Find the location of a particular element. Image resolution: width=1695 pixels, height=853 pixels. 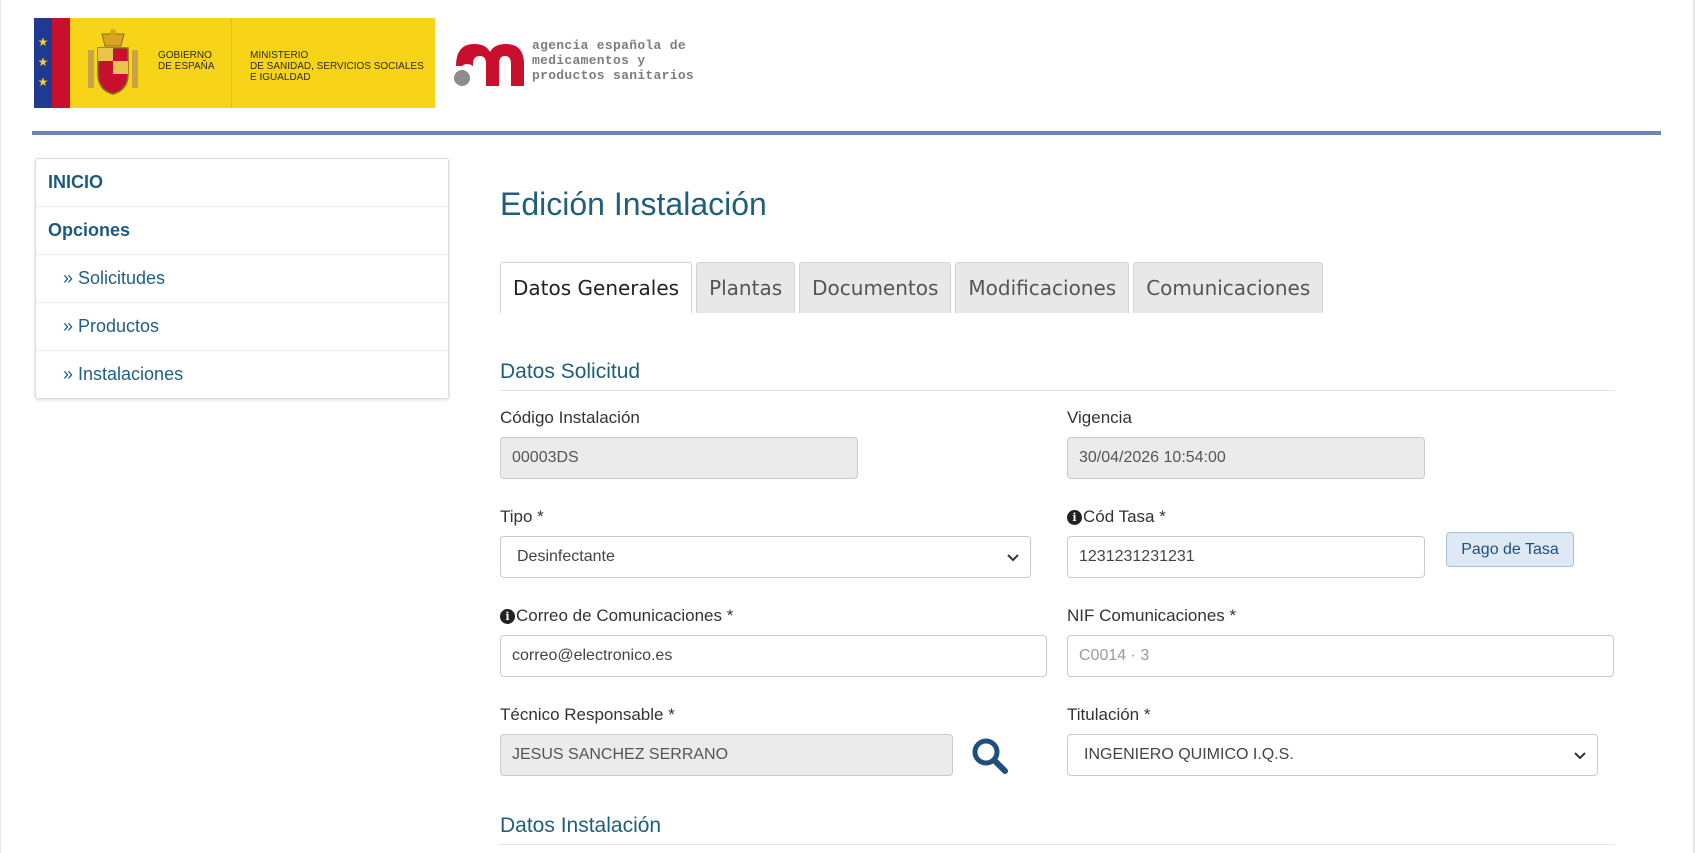

titulacion-label: Titulación * is located at coordinates (1109, 714).